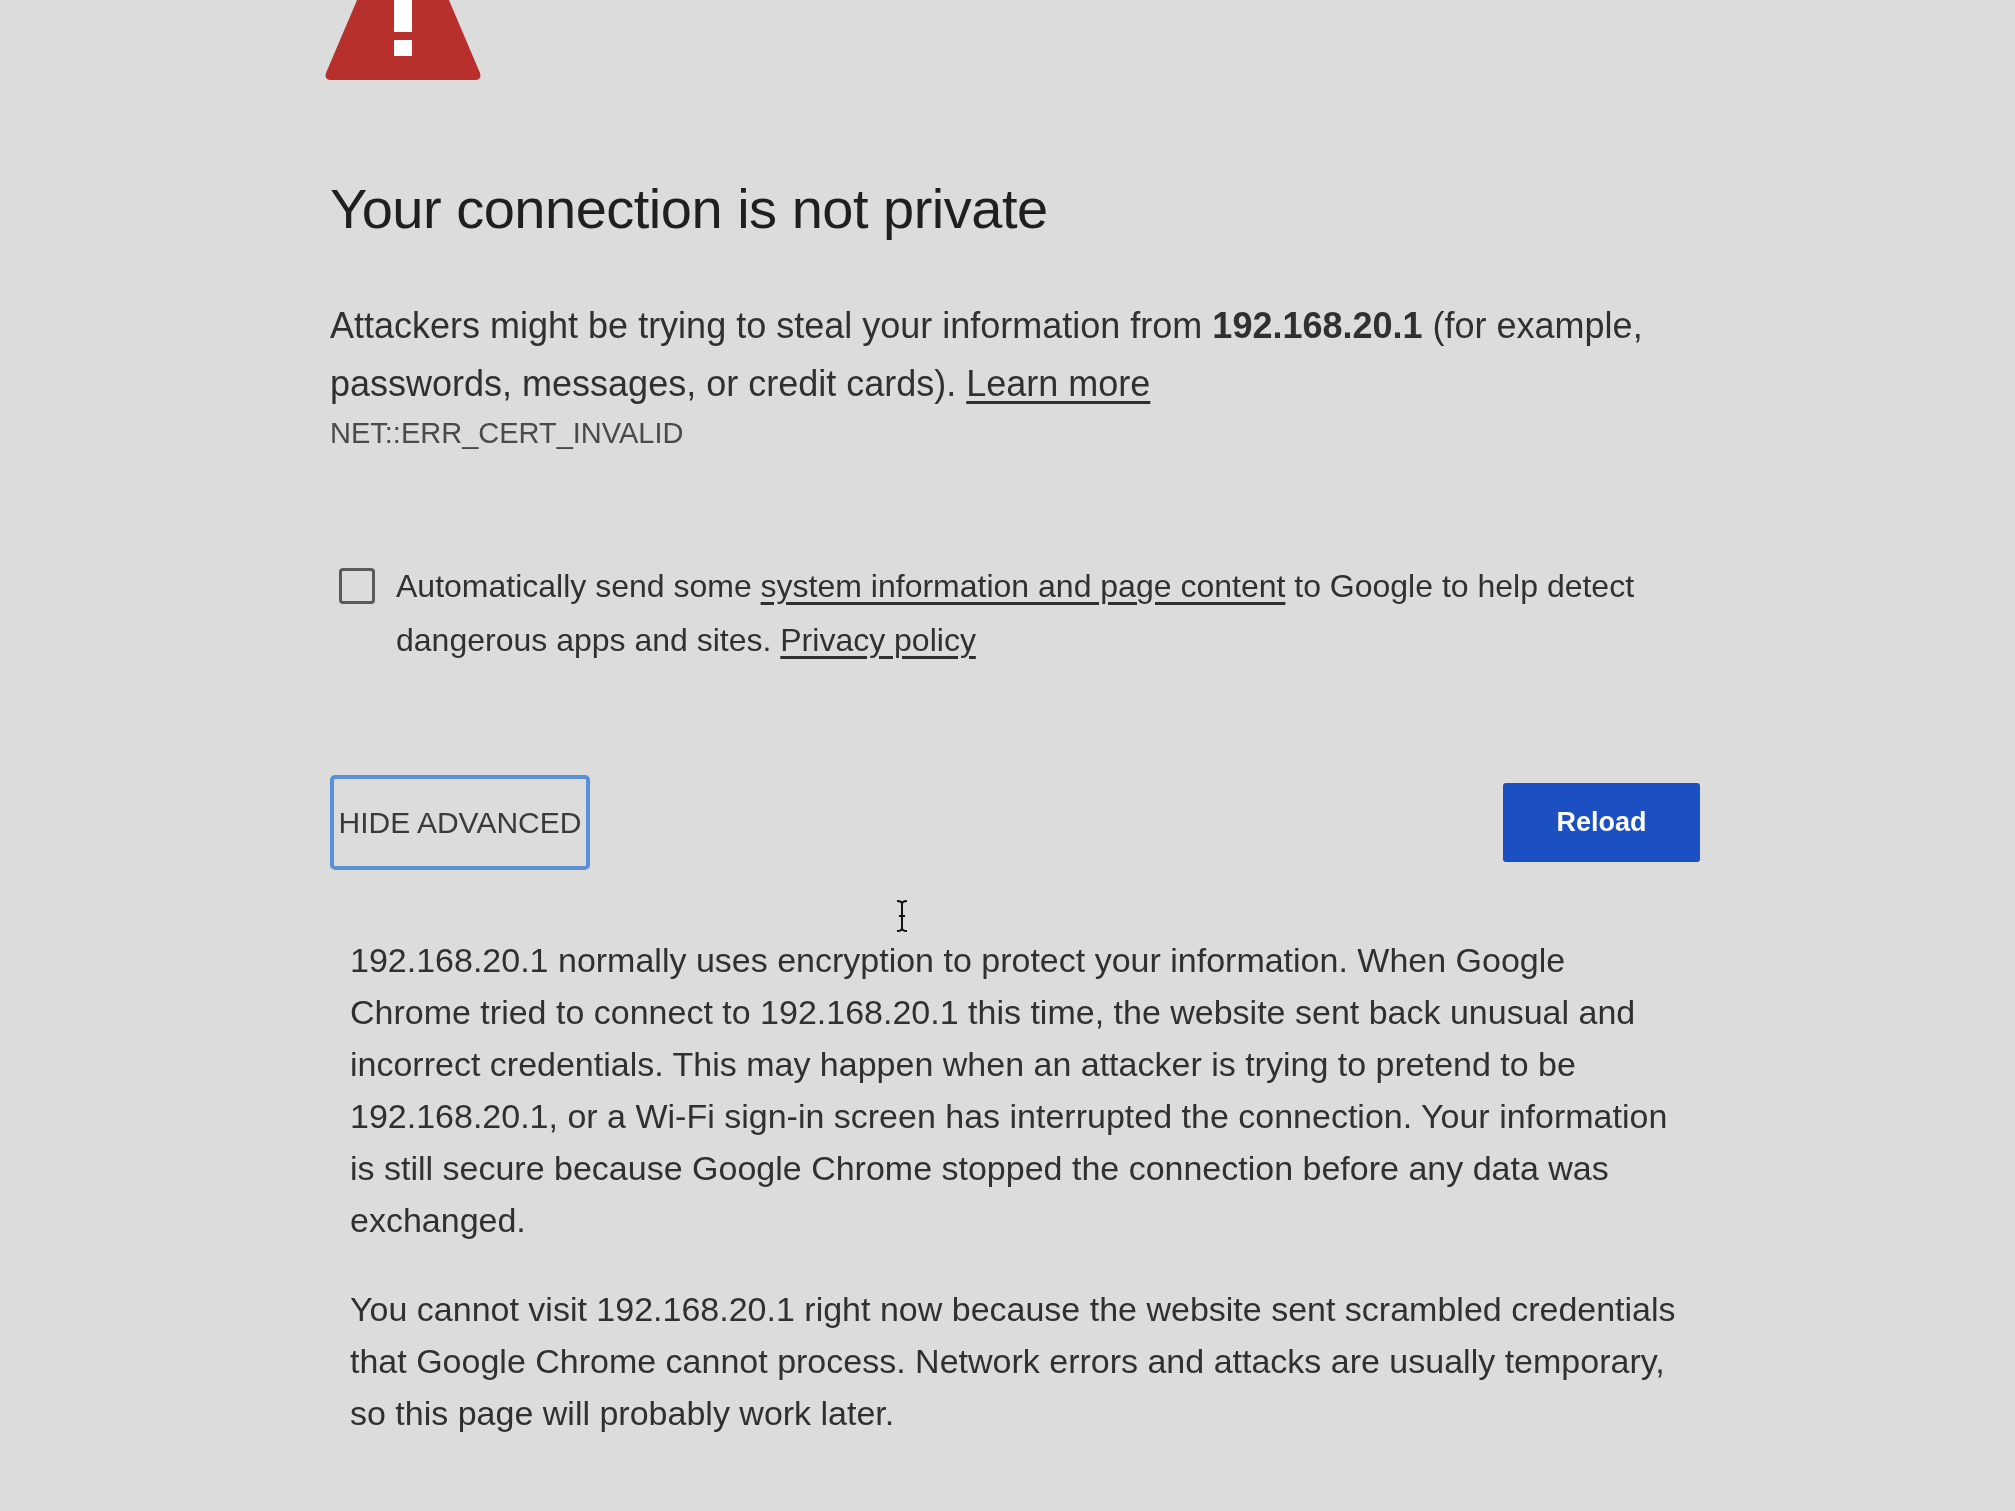  What do you see at coordinates (902, 916) in the screenshot?
I see `text-cursor-icon` at bounding box center [902, 916].